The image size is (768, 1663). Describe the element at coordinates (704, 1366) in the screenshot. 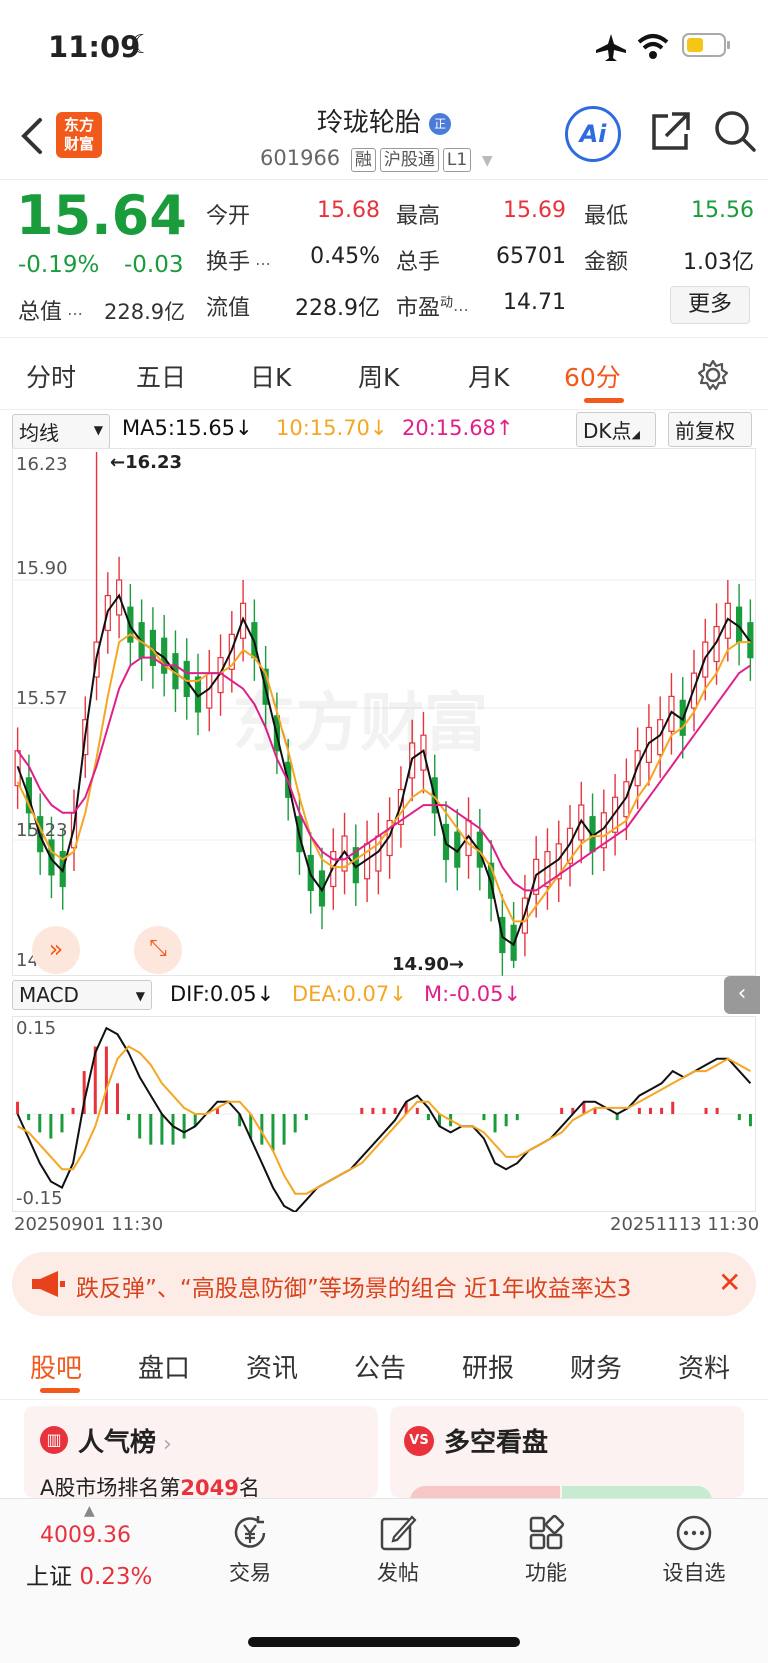

I see `tab-profile: 资料` at that location.